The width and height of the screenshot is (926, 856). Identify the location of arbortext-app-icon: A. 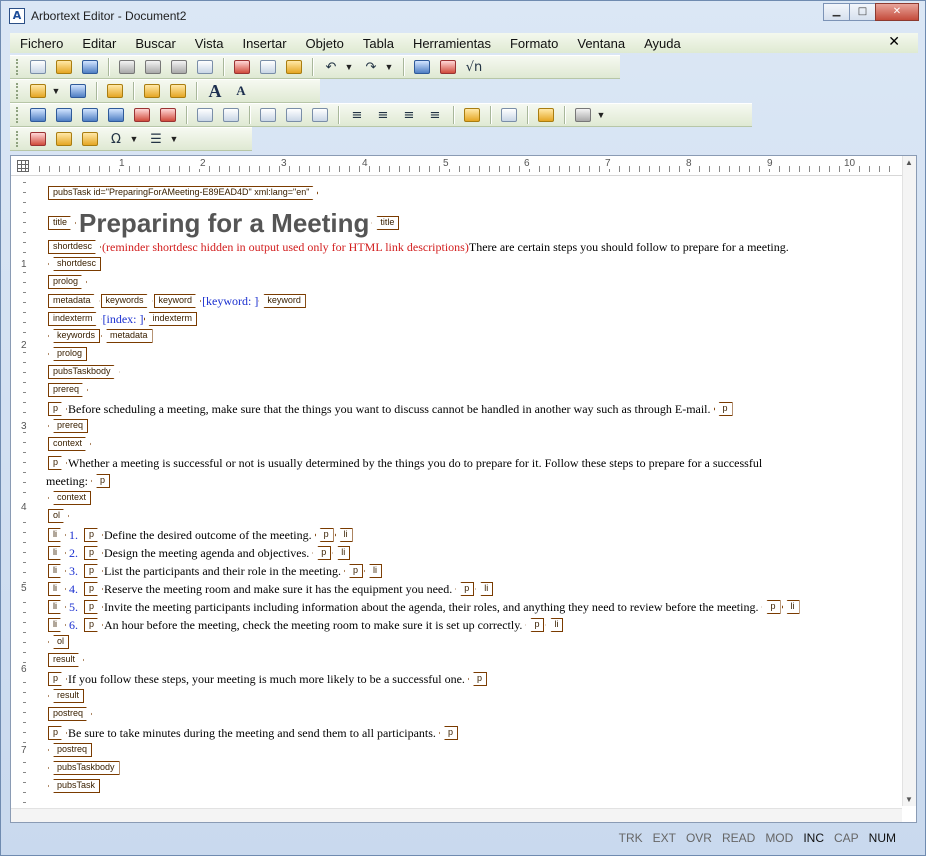
(17, 16).